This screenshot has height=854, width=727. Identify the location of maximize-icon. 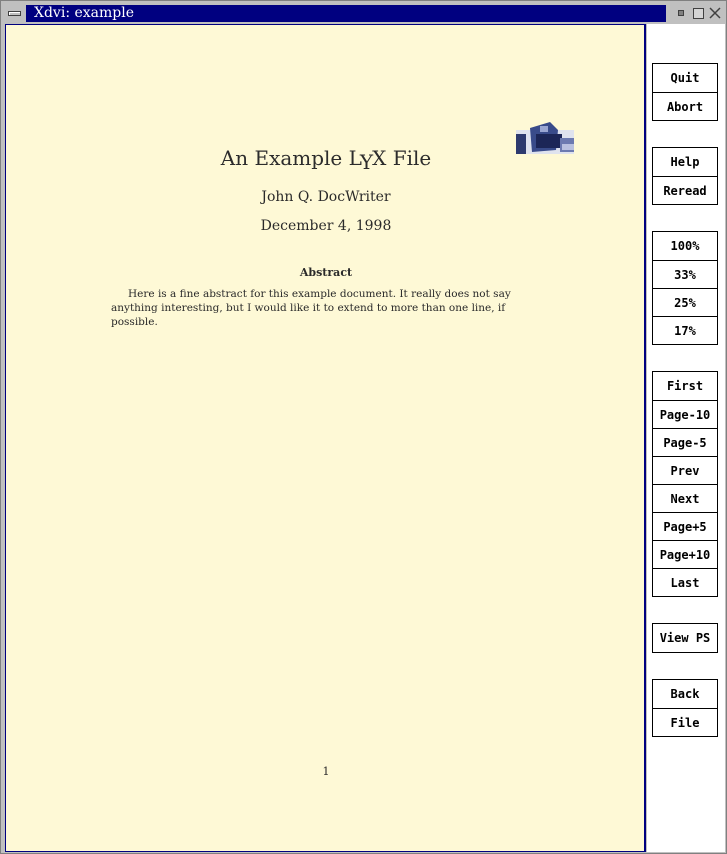
(698, 13).